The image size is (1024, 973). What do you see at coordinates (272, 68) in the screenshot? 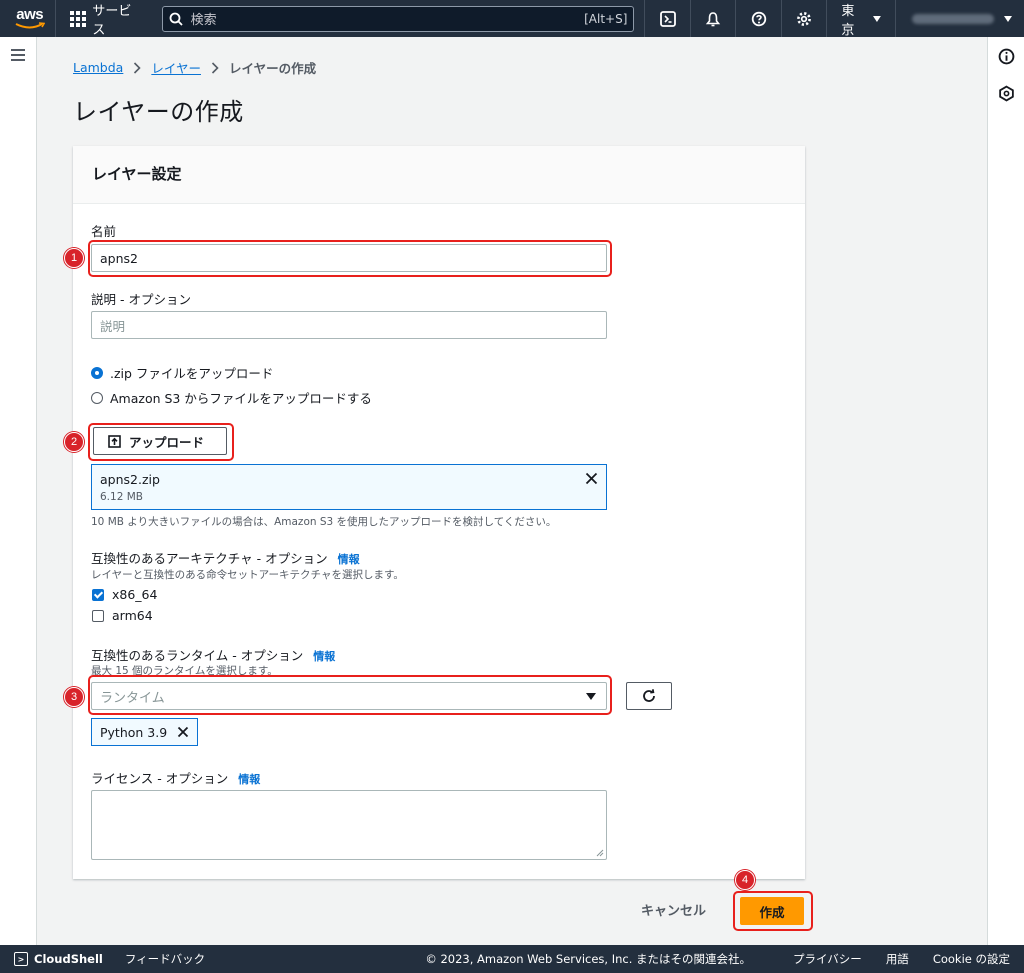
I see `breadcrumb-current: レイヤーの作成` at bounding box center [272, 68].